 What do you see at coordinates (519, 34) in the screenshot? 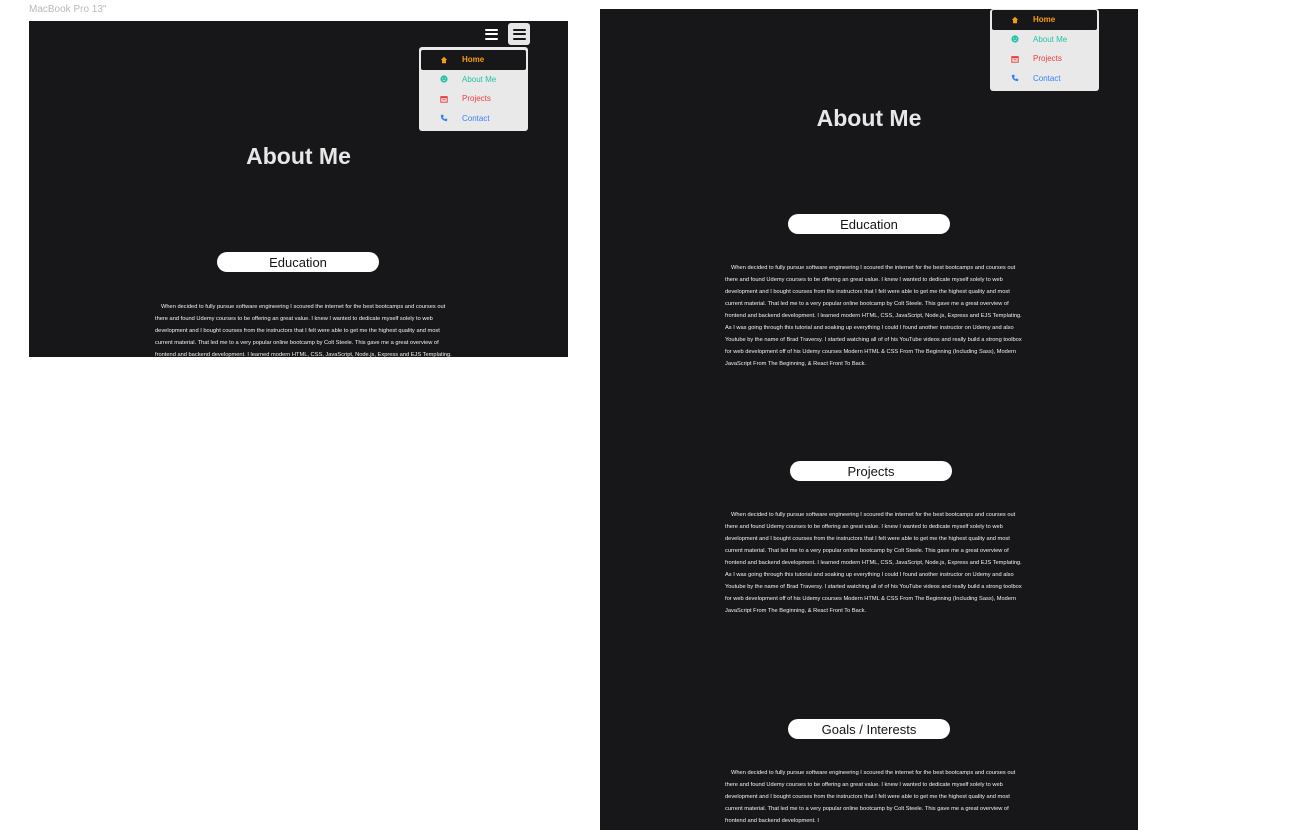
I see `hamburger-menu-button-active` at bounding box center [519, 34].